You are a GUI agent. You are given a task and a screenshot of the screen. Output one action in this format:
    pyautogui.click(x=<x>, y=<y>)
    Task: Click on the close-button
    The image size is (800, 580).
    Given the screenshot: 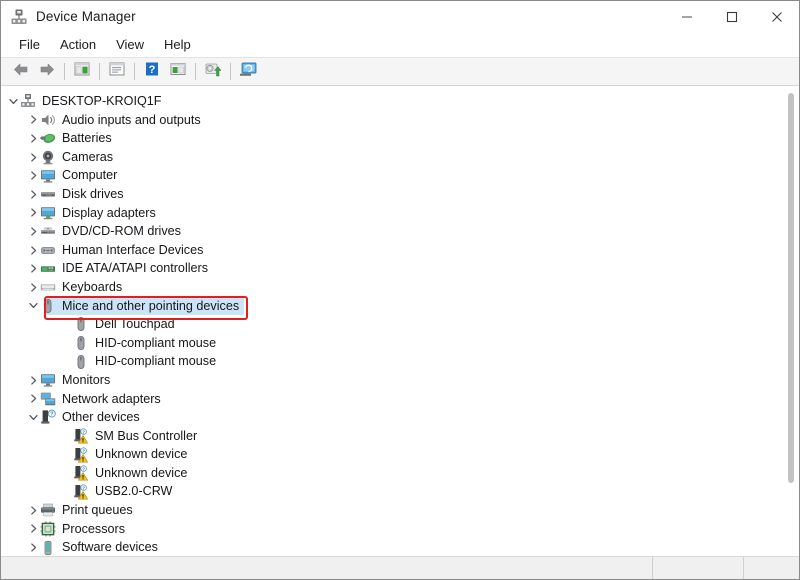 What is the action you would take?
    pyautogui.click(x=776, y=16)
    